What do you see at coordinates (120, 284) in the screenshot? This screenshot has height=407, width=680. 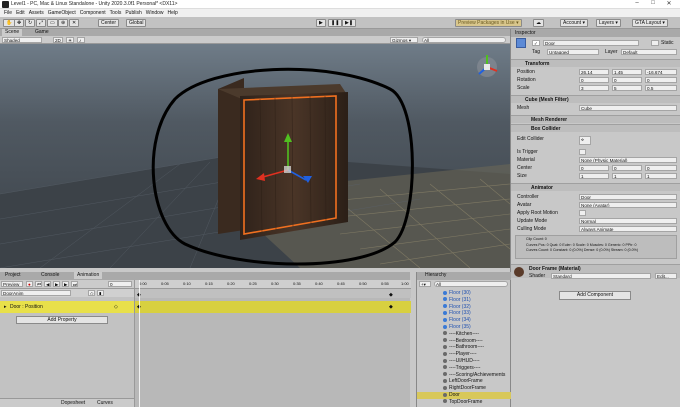 I see `frame-field: 0` at bounding box center [120, 284].